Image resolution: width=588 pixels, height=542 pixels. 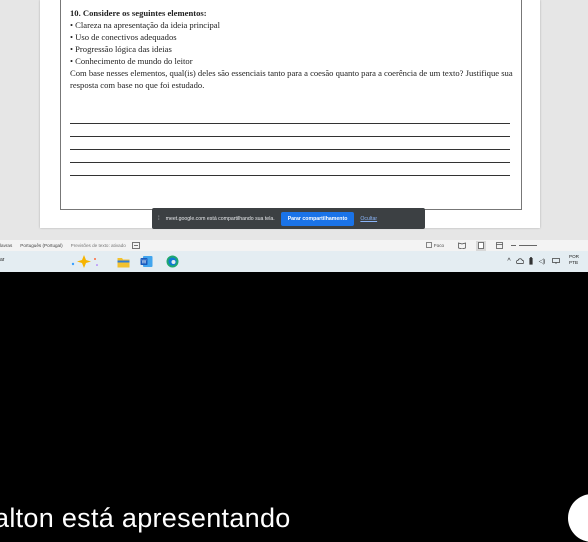 I want to click on taskbar-search-text: ar, so click(x=2, y=260).